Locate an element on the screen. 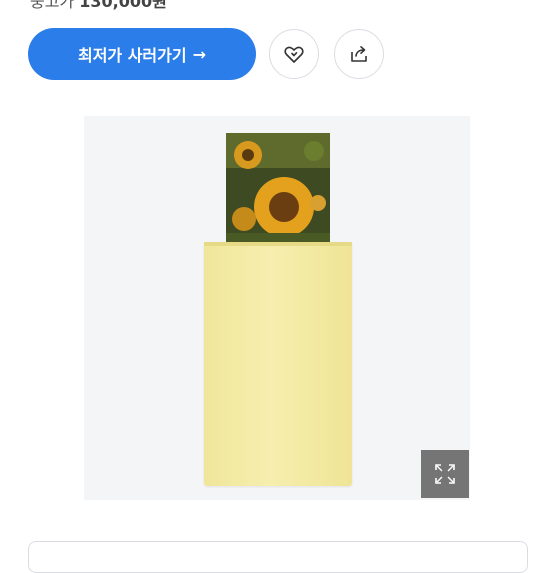  buy-button-label: 최저가 사러가기 is located at coordinates (132, 55).